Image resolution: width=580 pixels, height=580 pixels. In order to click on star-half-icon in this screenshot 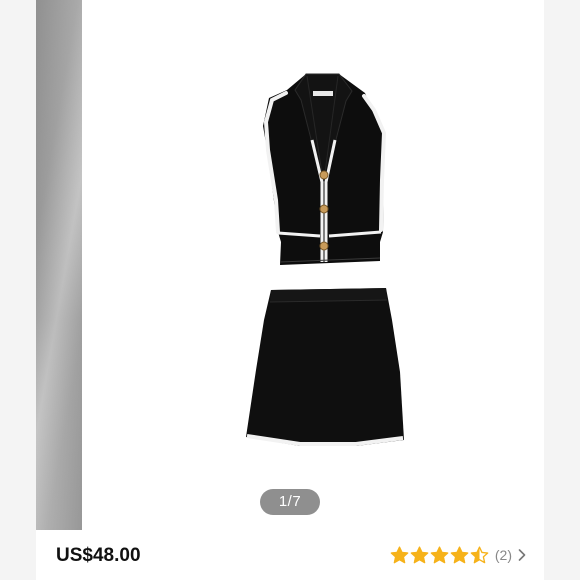, I will do `click(479, 554)`.